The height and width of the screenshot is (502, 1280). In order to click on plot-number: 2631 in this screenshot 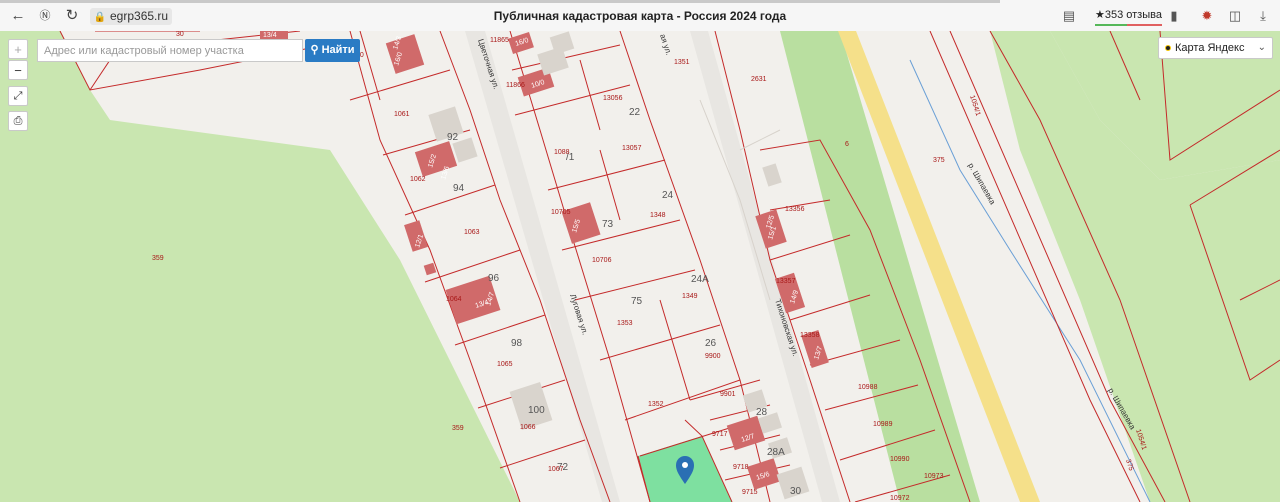, I will do `click(759, 79)`.